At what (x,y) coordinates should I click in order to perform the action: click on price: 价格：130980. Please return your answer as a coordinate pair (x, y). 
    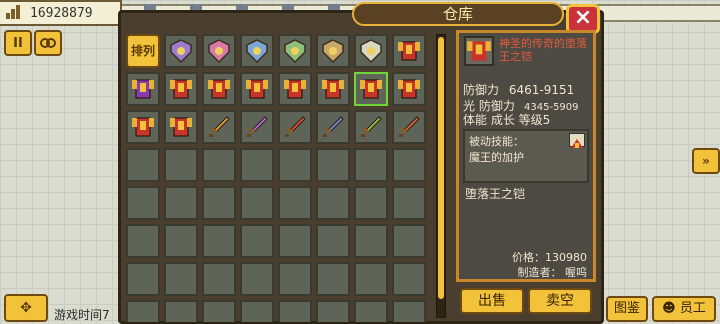
    Looking at the image, I should click on (549, 257).